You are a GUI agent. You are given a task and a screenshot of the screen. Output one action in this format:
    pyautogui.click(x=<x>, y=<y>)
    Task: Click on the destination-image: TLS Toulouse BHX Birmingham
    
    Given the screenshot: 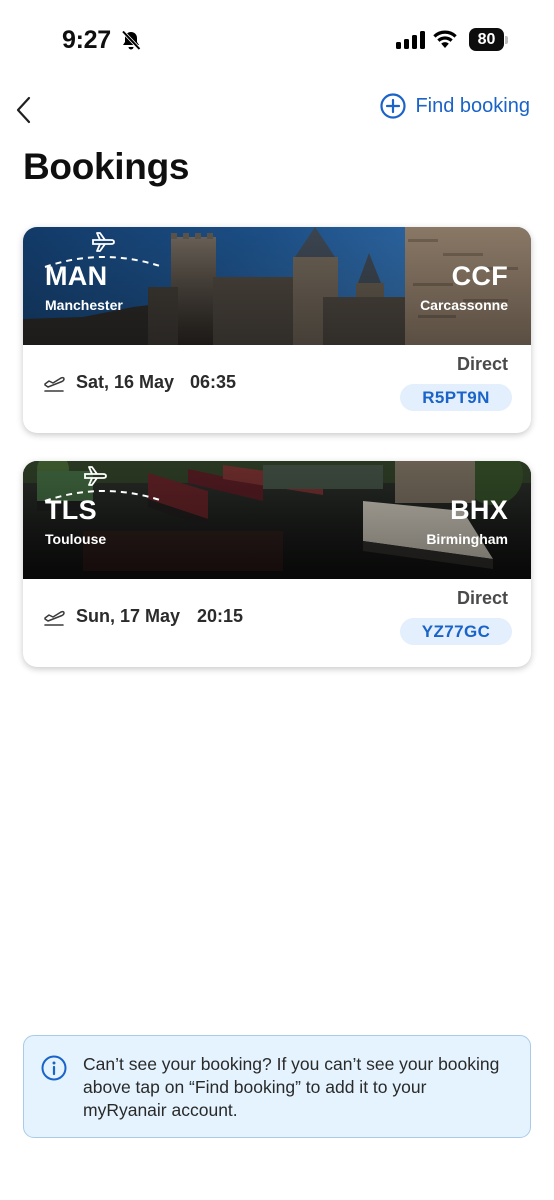 What is the action you would take?
    pyautogui.click(x=277, y=520)
    